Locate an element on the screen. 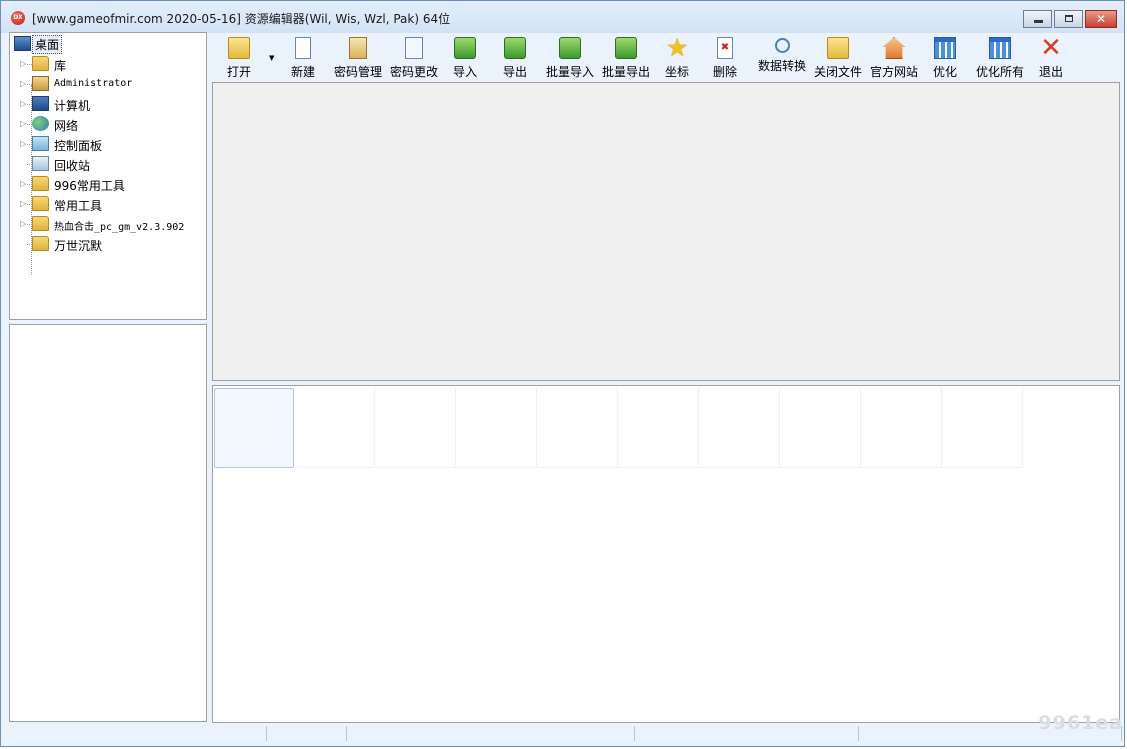 The height and width of the screenshot is (749, 1127). import-icon is located at coordinates (465, 48).